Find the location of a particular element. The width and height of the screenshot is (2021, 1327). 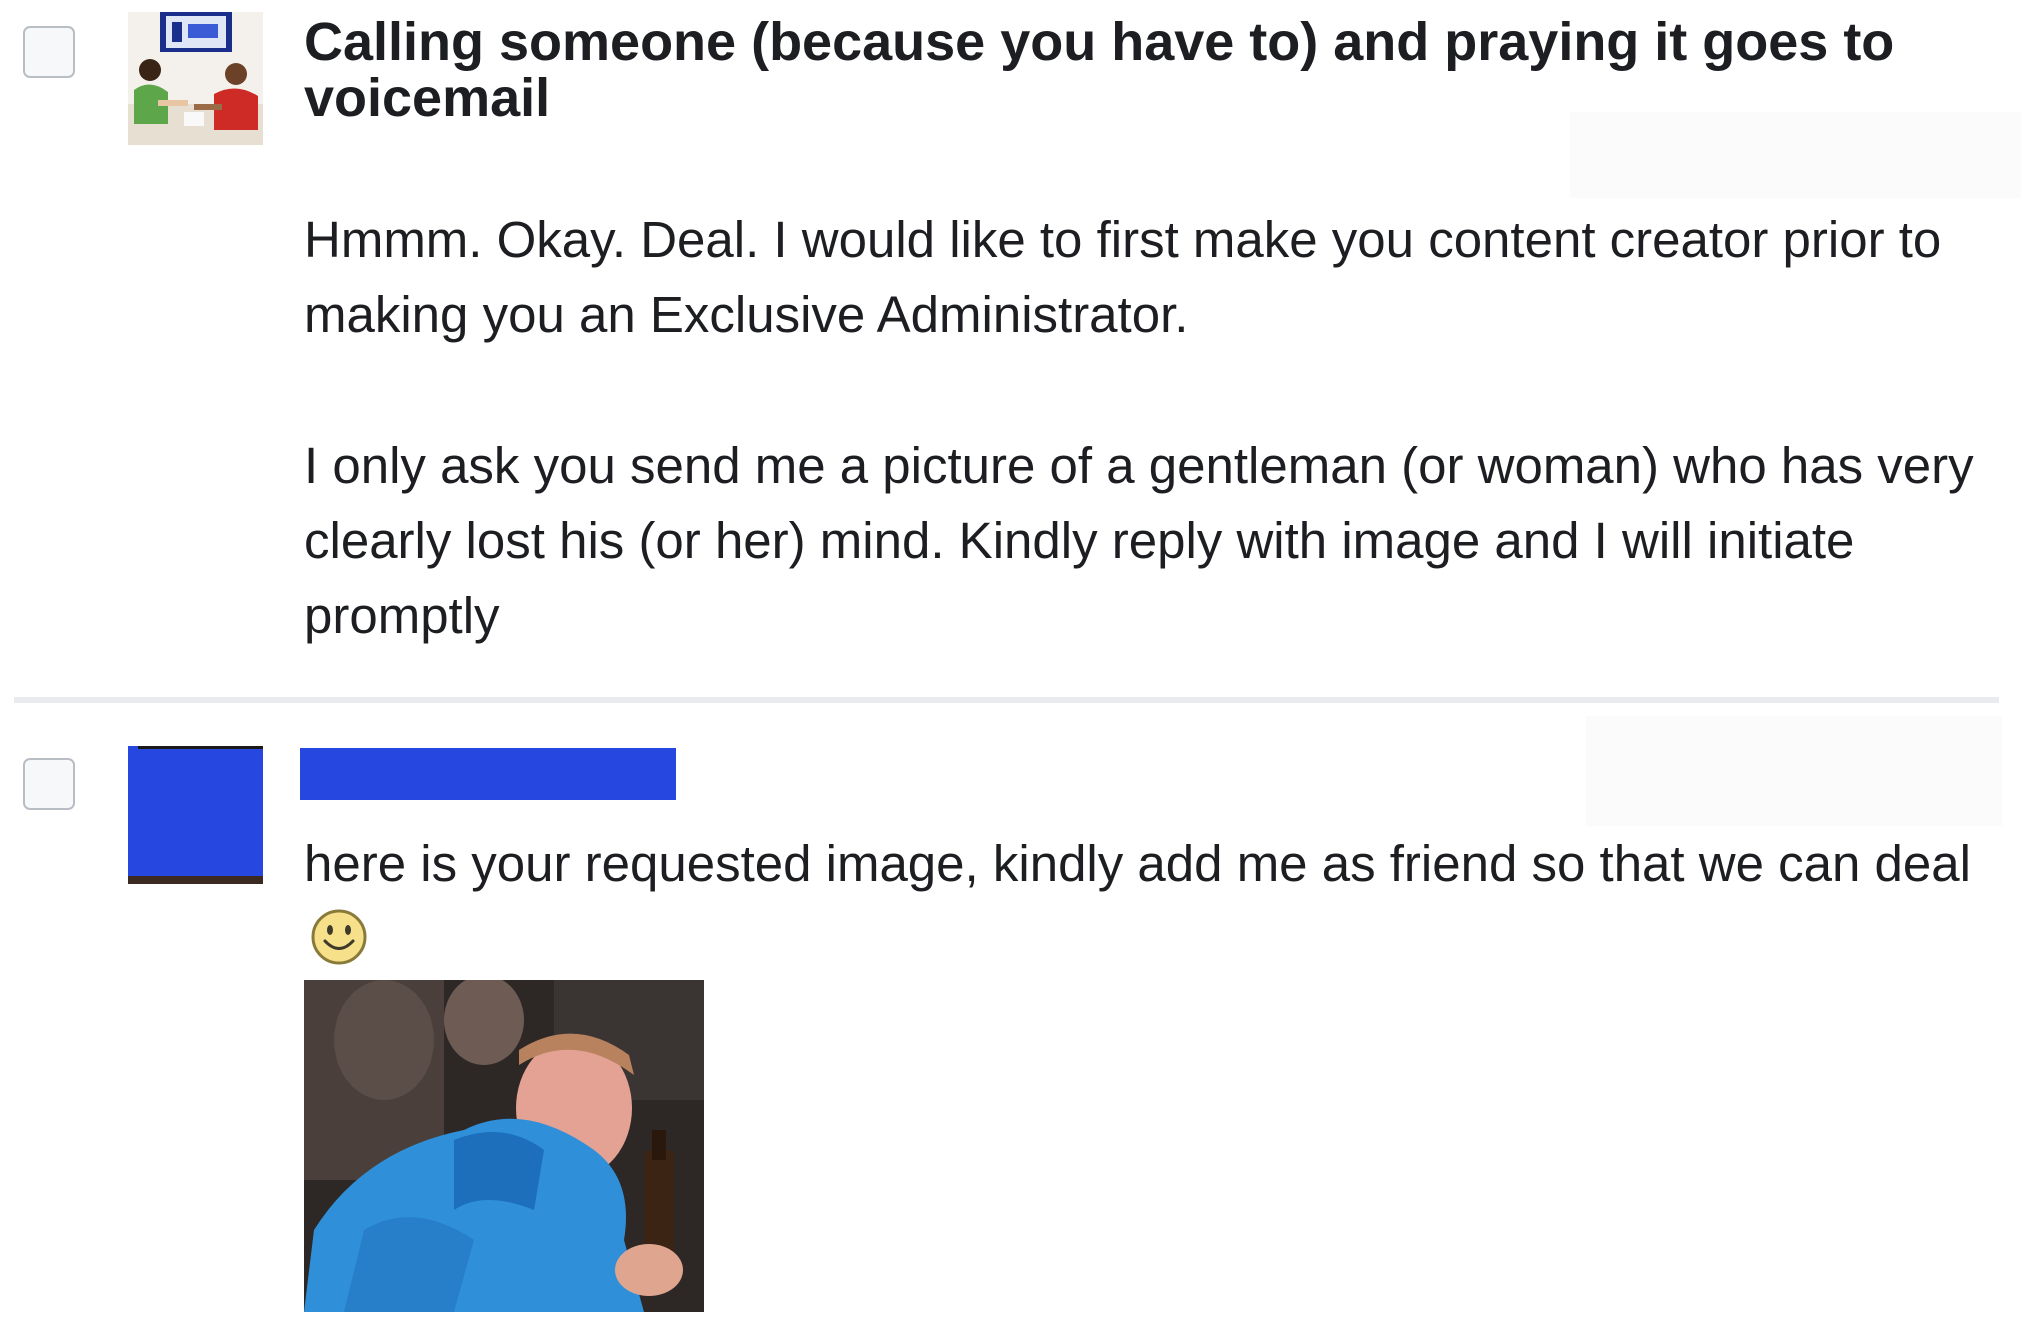

redacted-sender-name is located at coordinates (488, 774).